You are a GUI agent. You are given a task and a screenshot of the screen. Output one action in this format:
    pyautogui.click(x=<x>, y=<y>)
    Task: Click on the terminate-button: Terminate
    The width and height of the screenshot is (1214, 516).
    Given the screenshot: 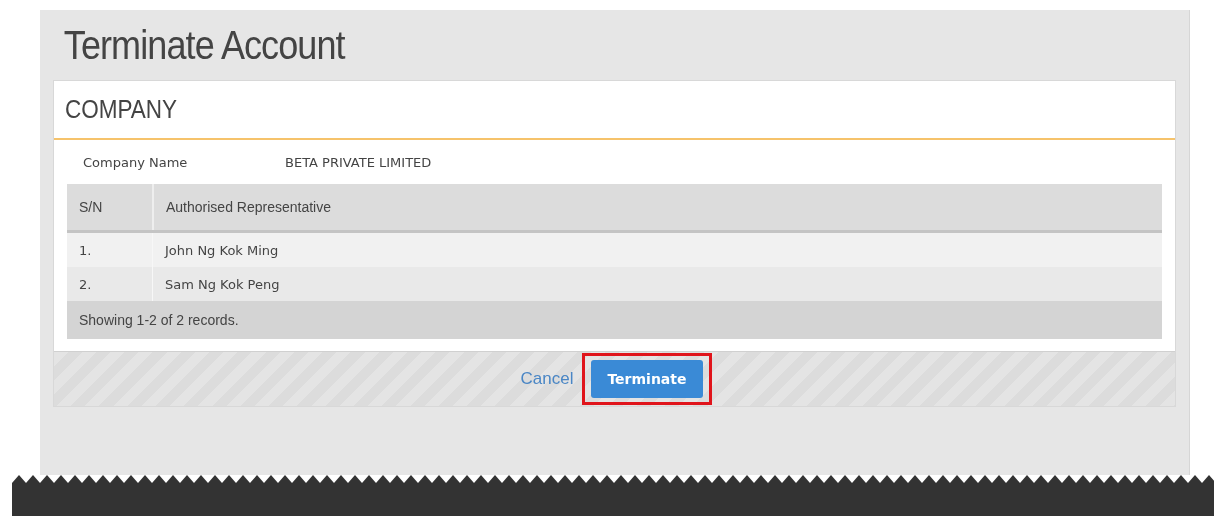 What is the action you would take?
    pyautogui.click(x=647, y=379)
    